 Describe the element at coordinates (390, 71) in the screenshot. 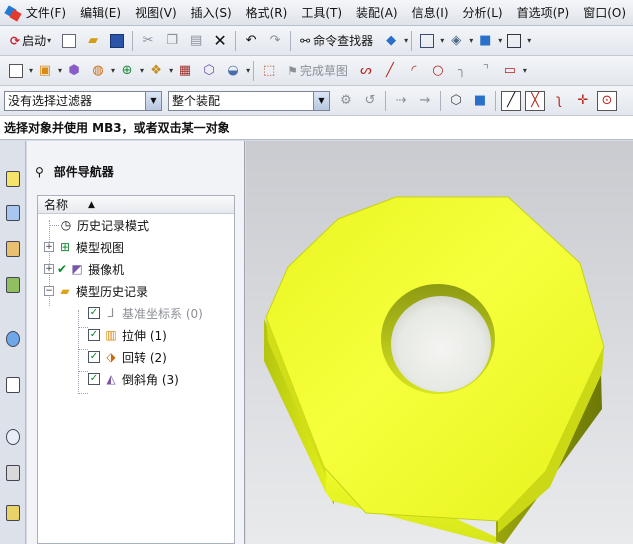

I see `line-icon: ╱` at that location.